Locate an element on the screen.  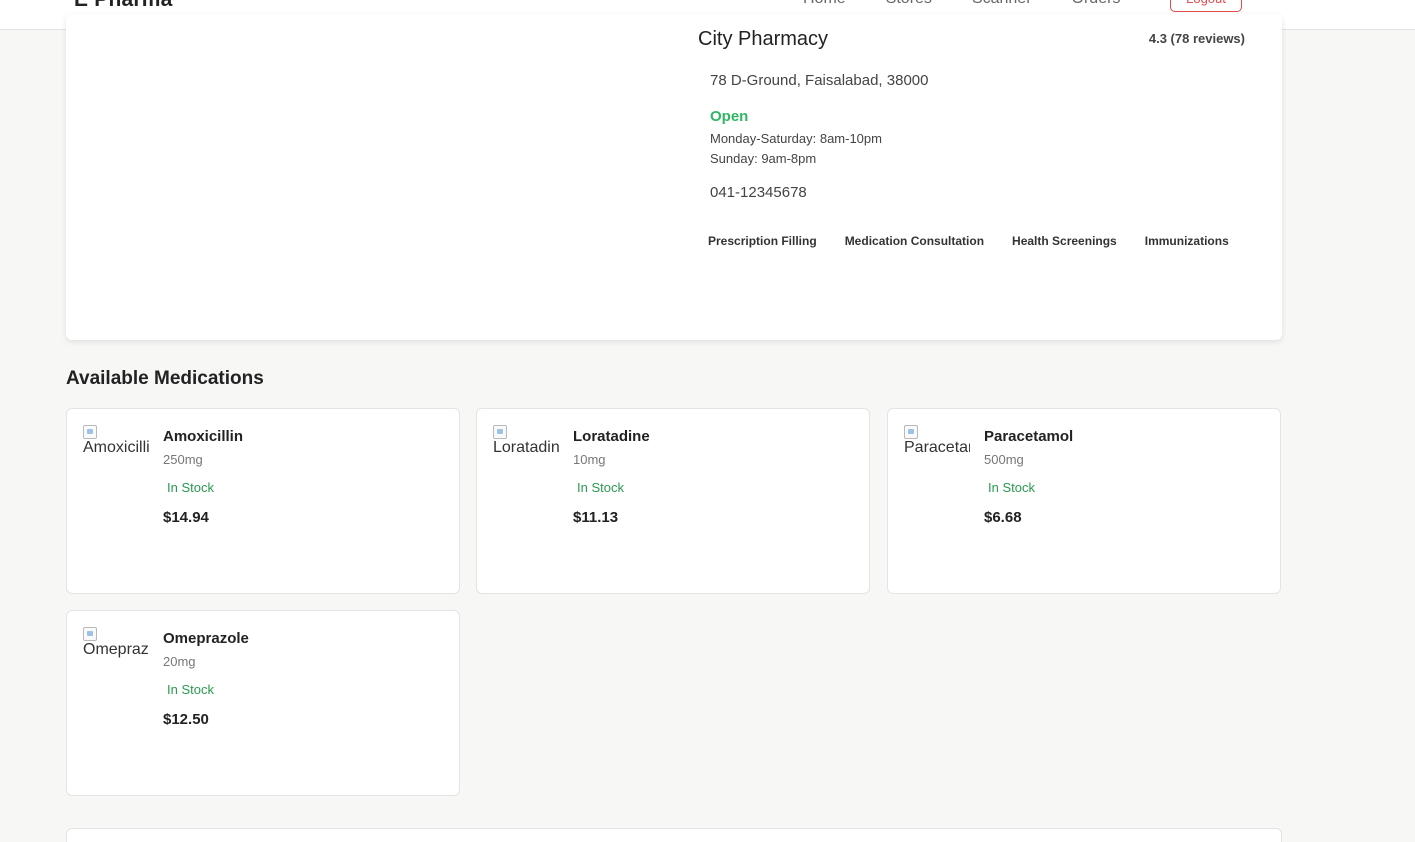
medication-name: Paracetamol is located at coordinates (1029, 436).